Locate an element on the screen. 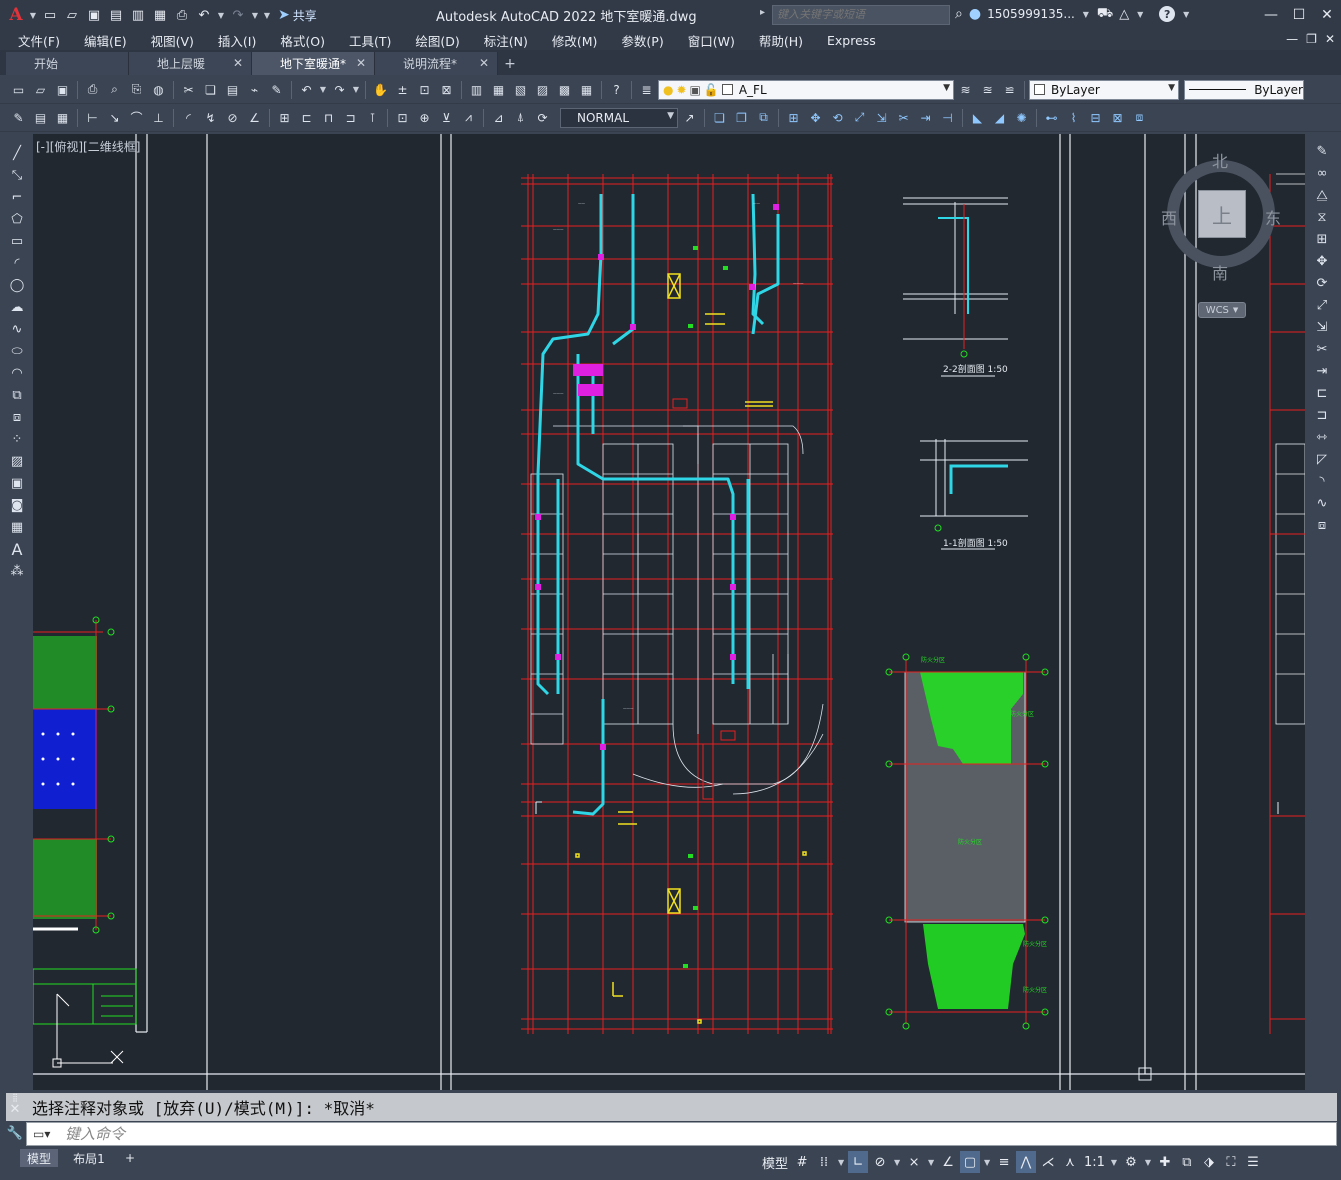 Image resolution: width=1341 pixels, height=1180 pixels. compass-south: 南 is located at coordinates (1220, 272).